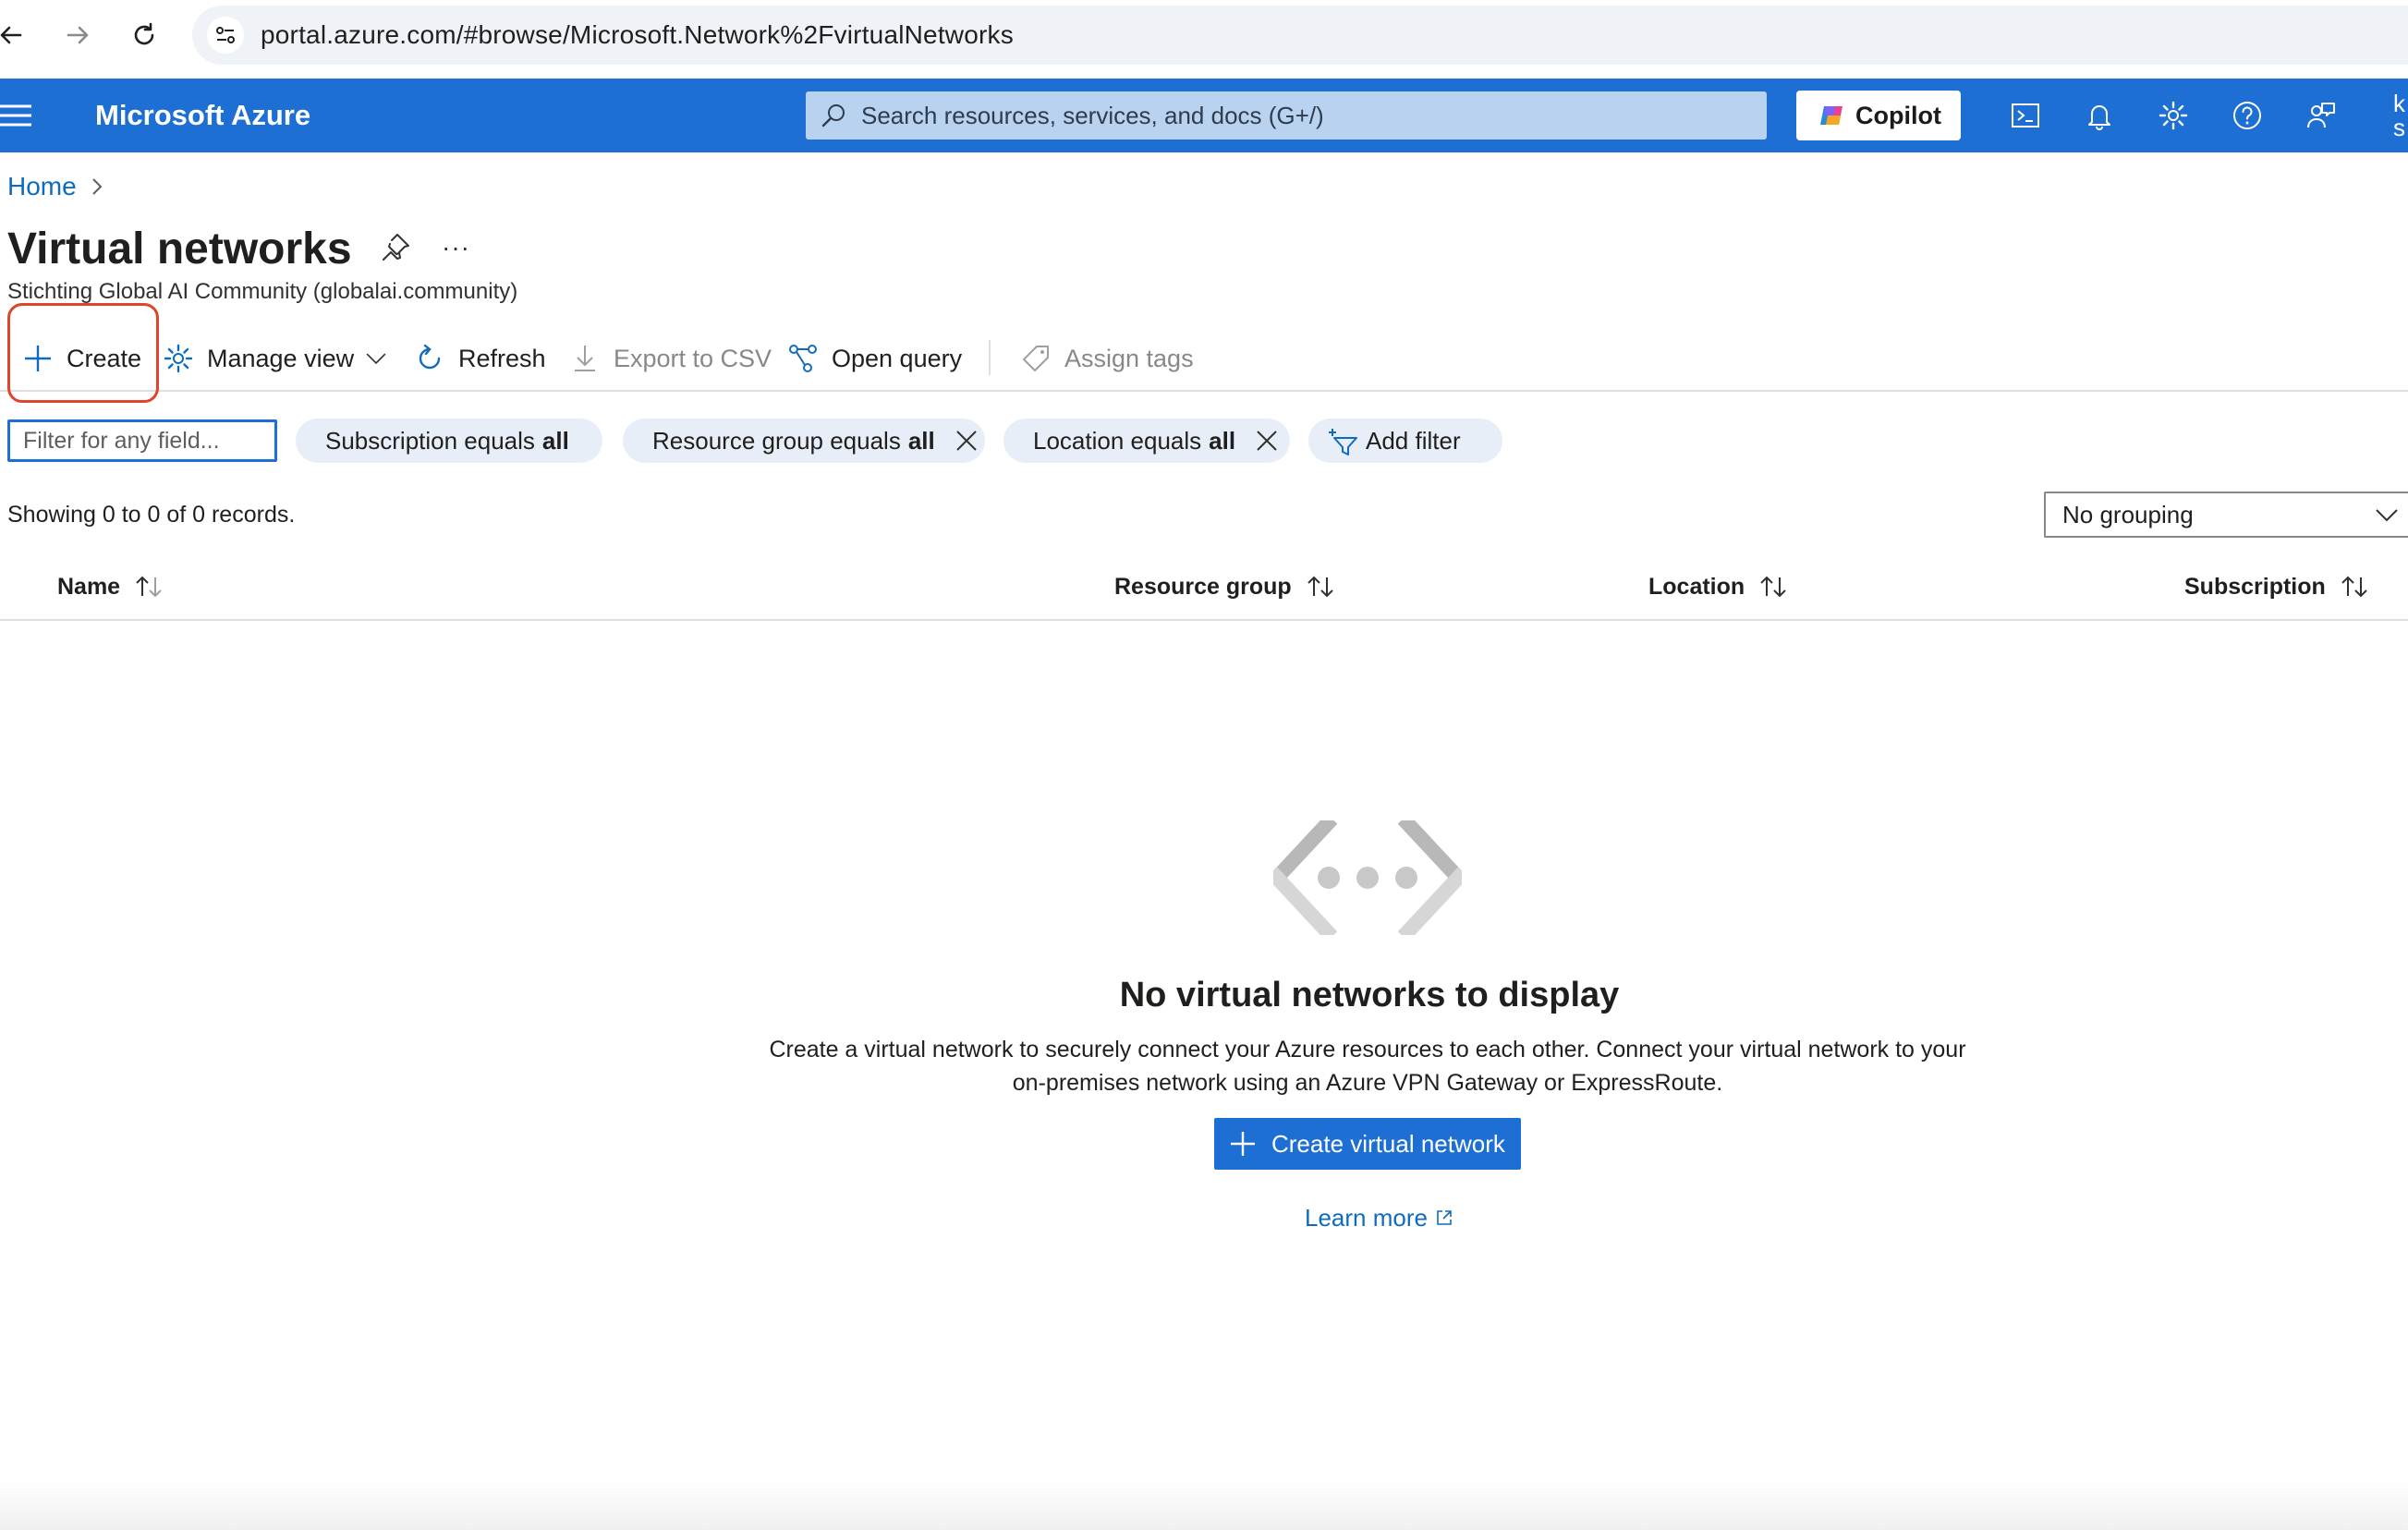 This screenshot has height=1530, width=2408. I want to click on grouping-dropdown: No grouping, so click(2226, 515).